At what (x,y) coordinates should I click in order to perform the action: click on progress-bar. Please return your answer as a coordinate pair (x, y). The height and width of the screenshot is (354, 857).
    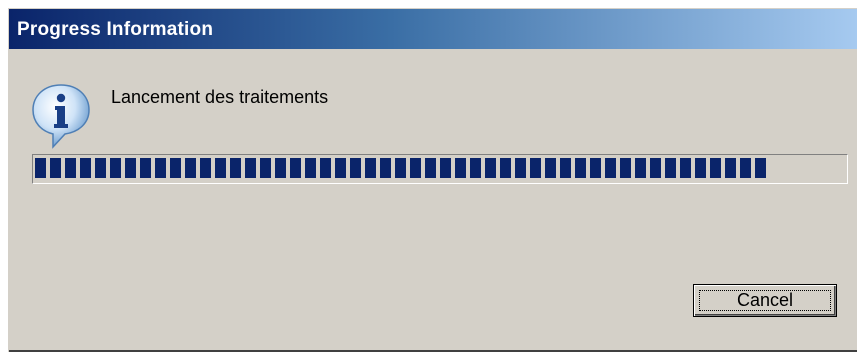
    Looking at the image, I should click on (440, 169).